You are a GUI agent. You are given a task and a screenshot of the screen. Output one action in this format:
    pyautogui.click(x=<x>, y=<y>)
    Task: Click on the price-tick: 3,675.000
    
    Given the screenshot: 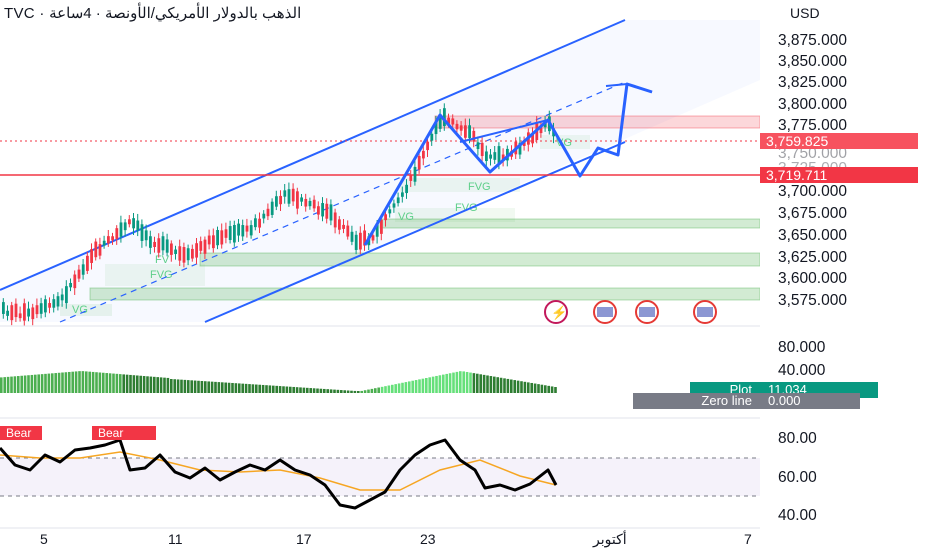 What is the action you would take?
    pyautogui.click(x=812, y=213)
    